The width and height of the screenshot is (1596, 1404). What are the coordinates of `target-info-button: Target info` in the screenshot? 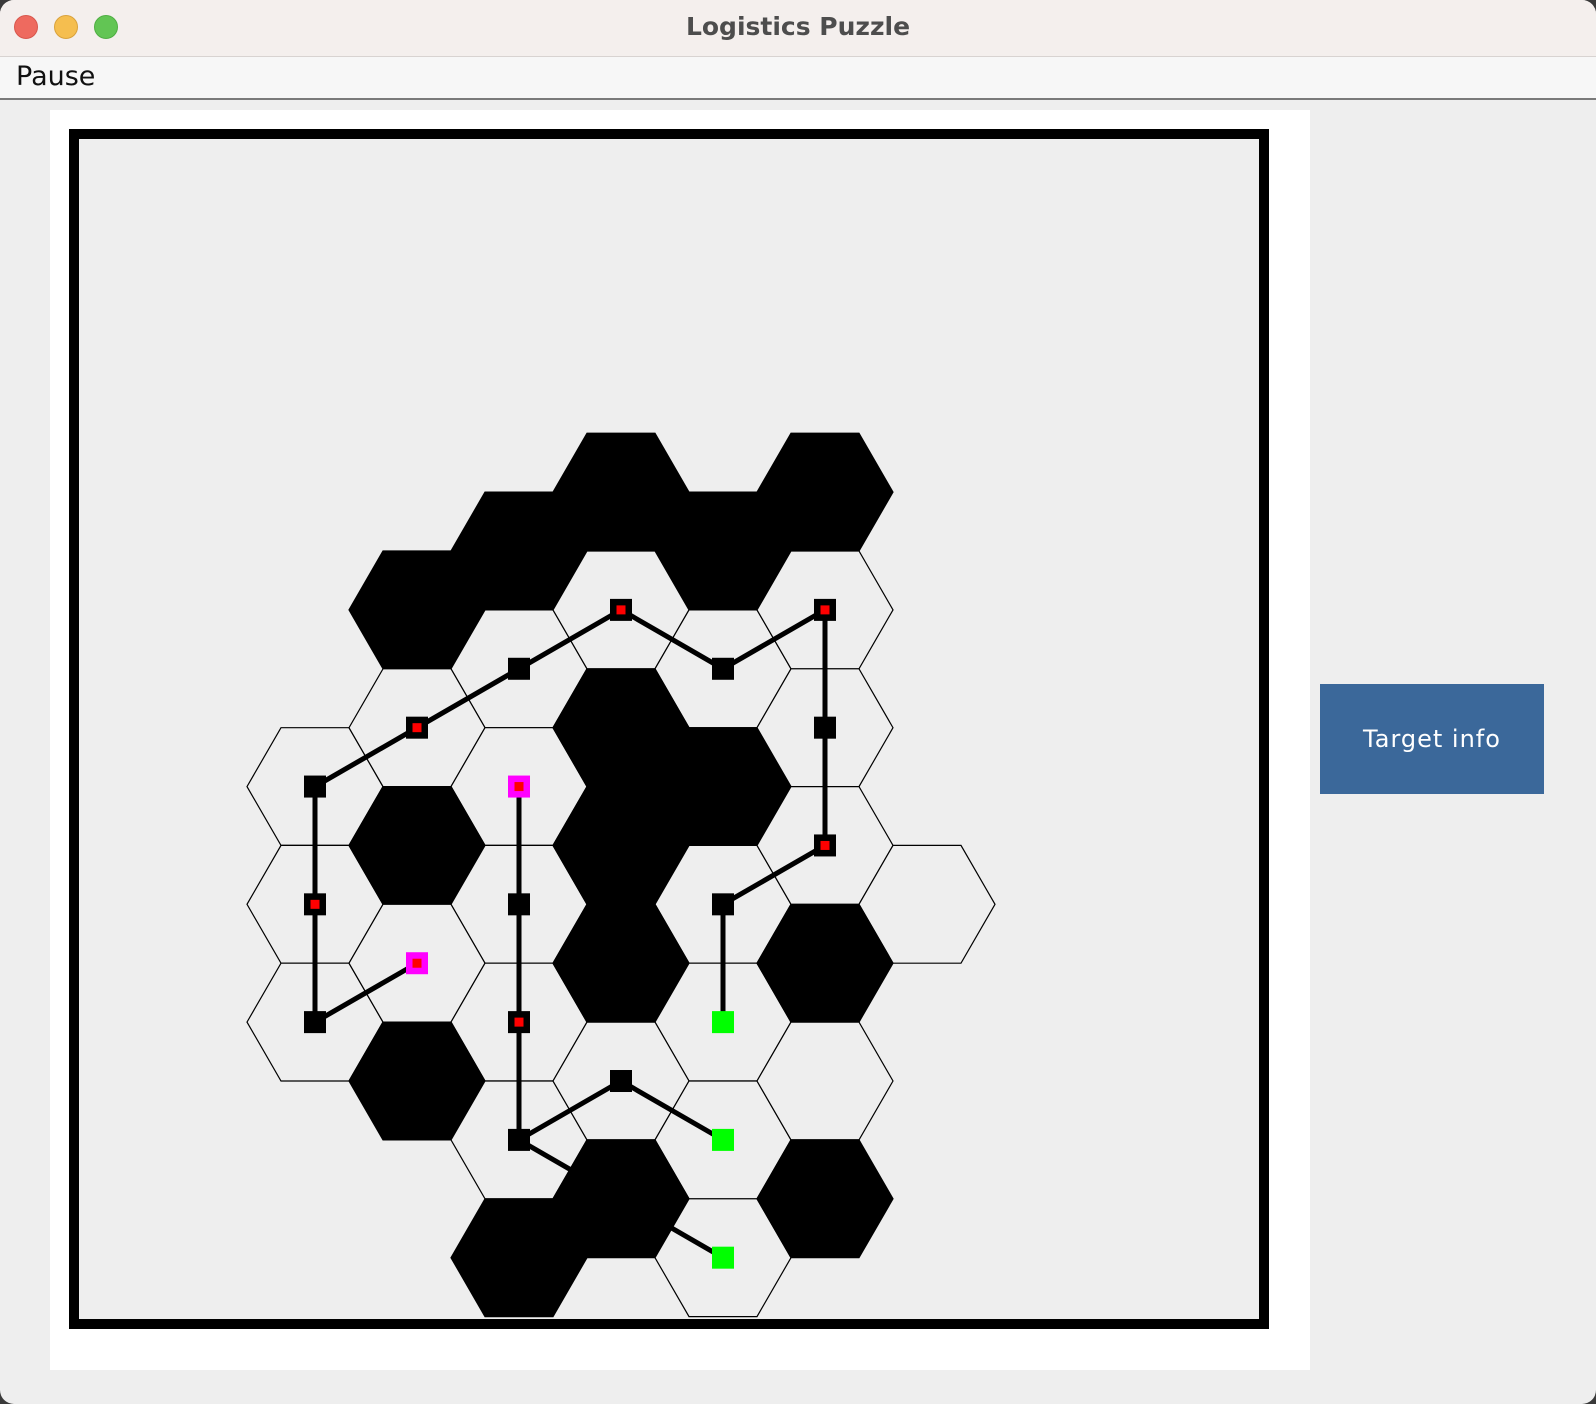 It's located at (1432, 739).